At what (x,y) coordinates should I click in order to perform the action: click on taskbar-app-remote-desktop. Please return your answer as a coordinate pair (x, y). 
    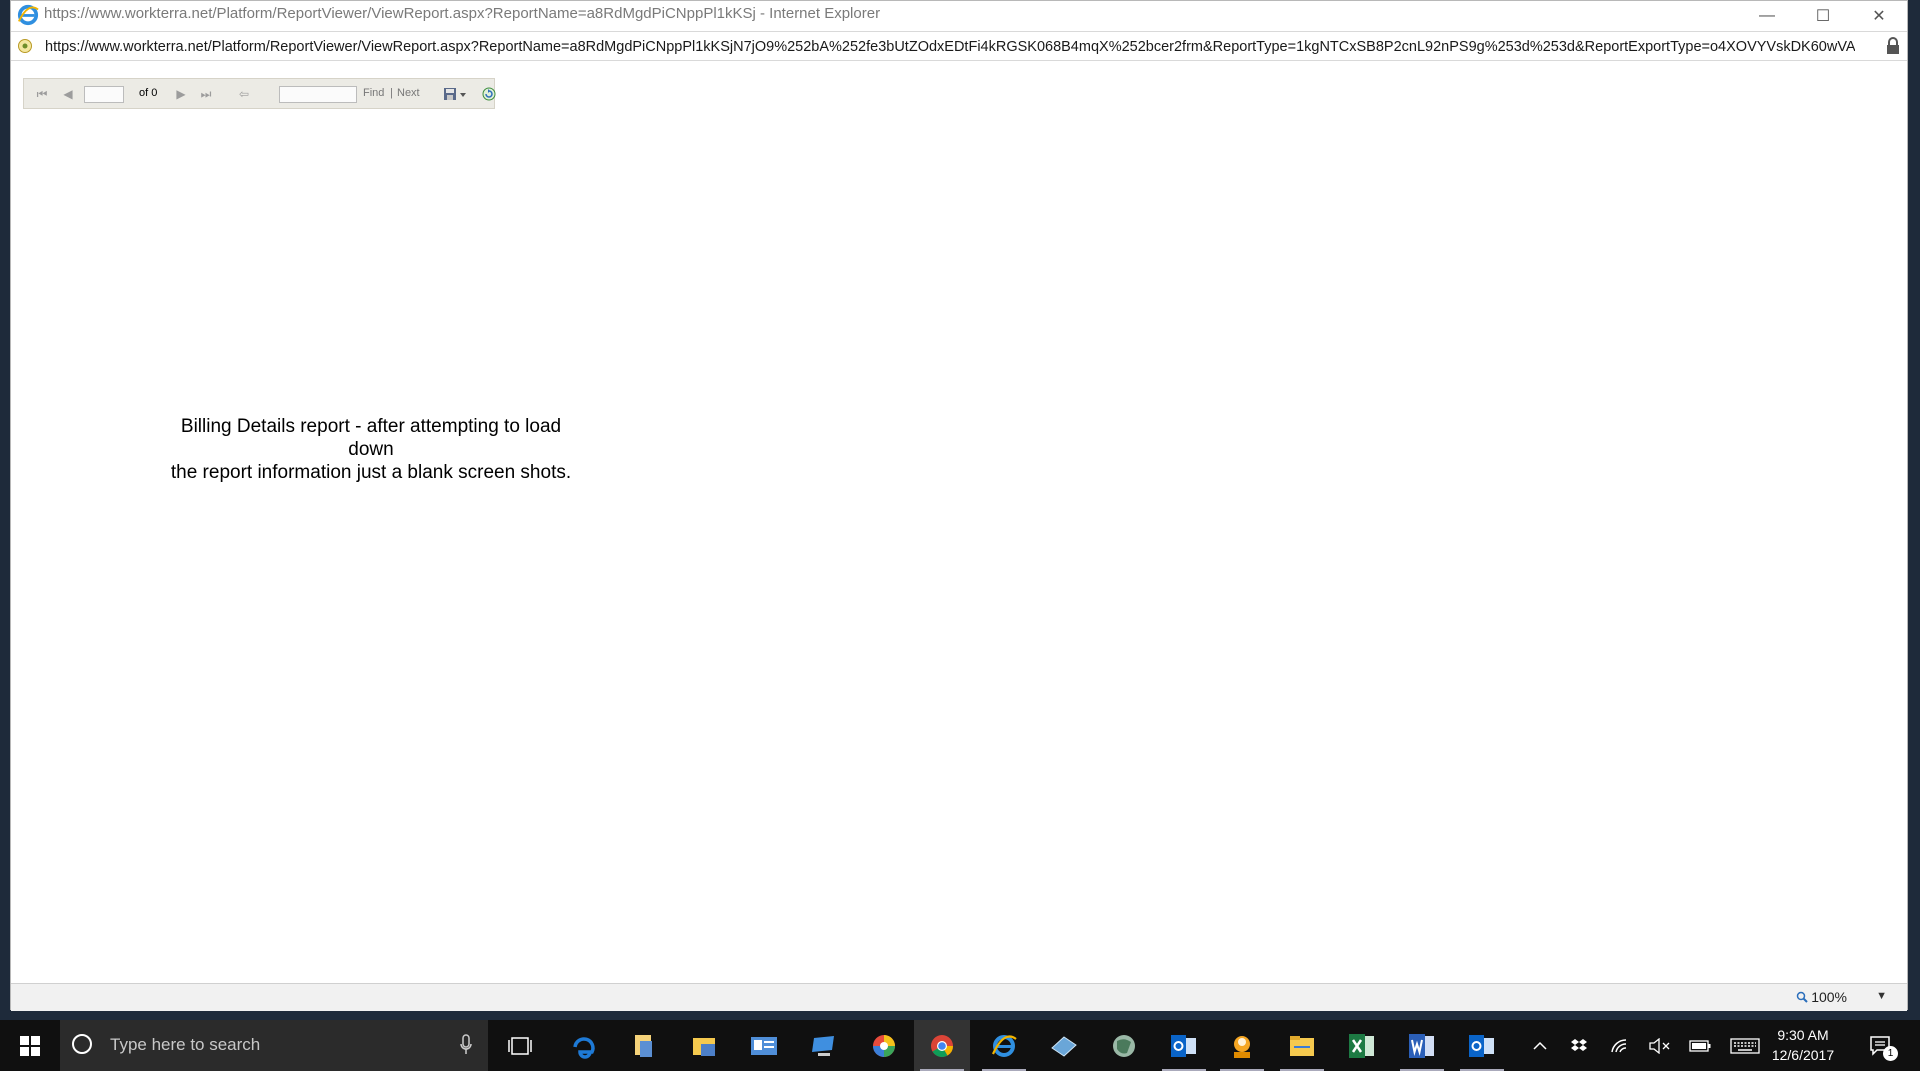
    Looking at the image, I should click on (824, 1045).